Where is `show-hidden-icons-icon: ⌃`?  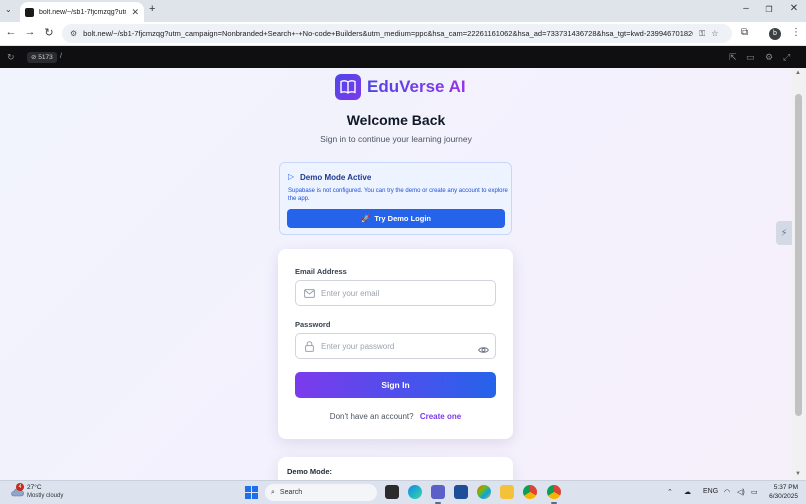 show-hidden-icons-icon: ⌃ is located at coordinates (670, 492).